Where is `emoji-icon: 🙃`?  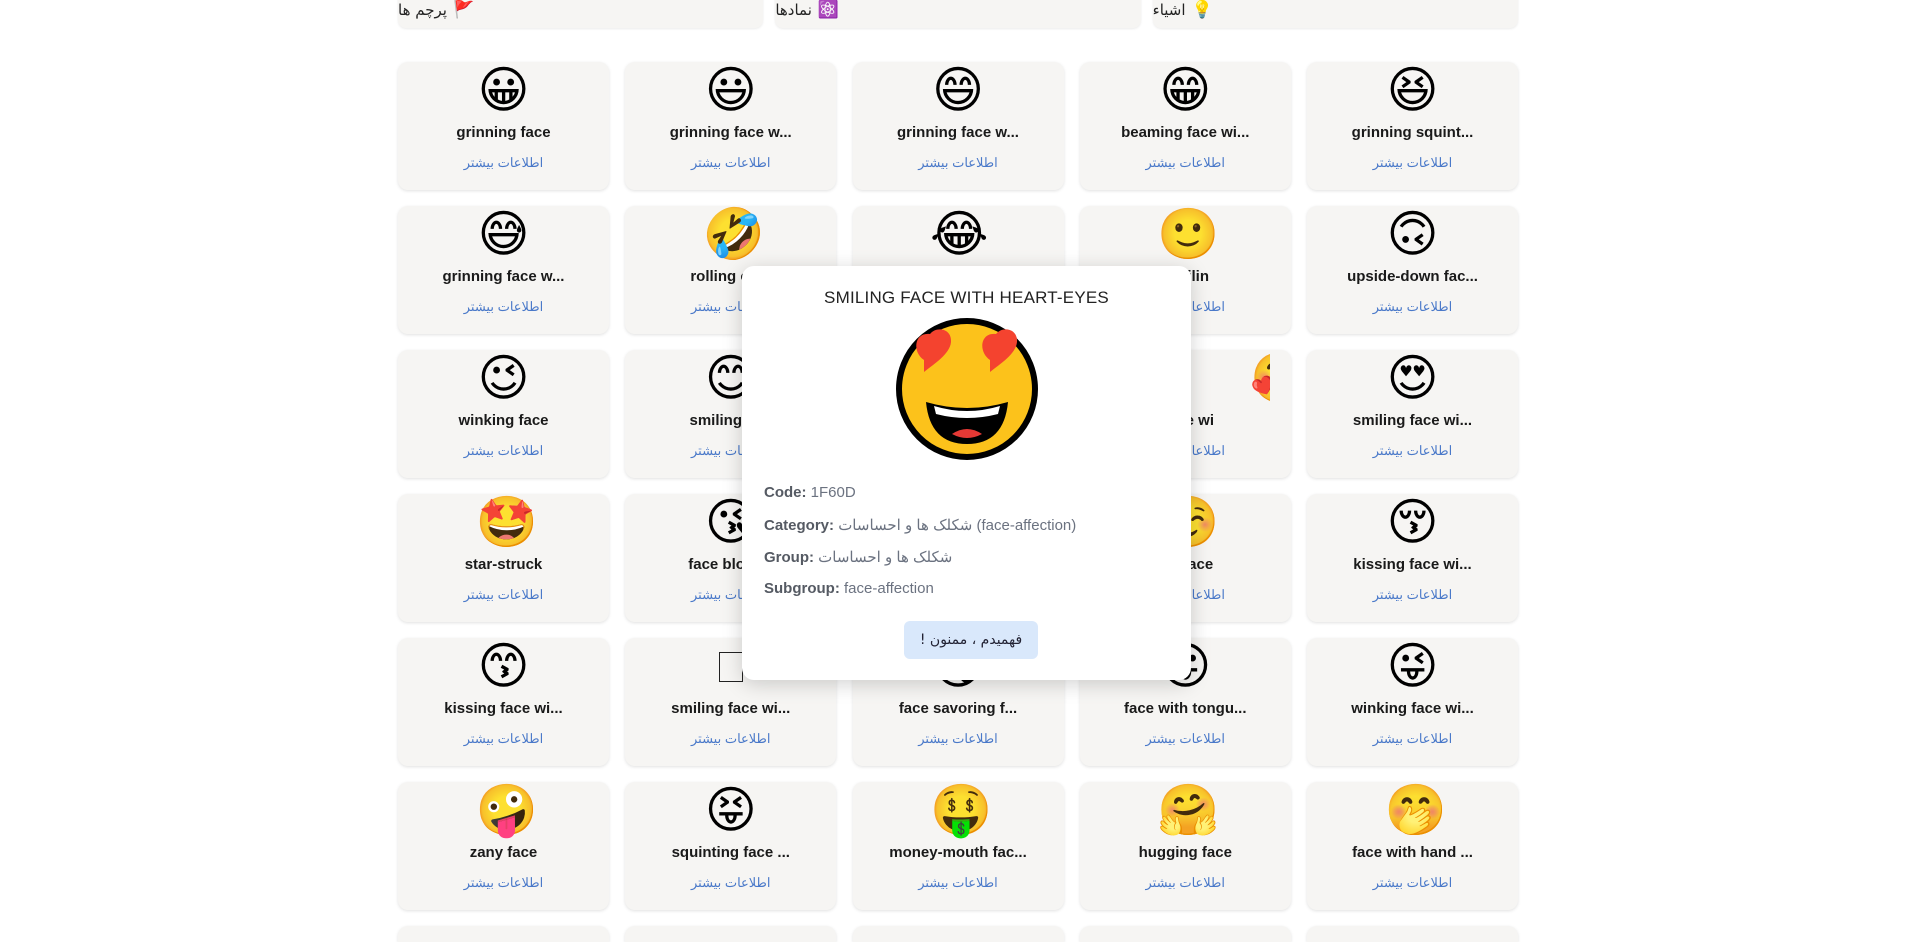
emoji-icon: 🙃 is located at coordinates (1412, 234).